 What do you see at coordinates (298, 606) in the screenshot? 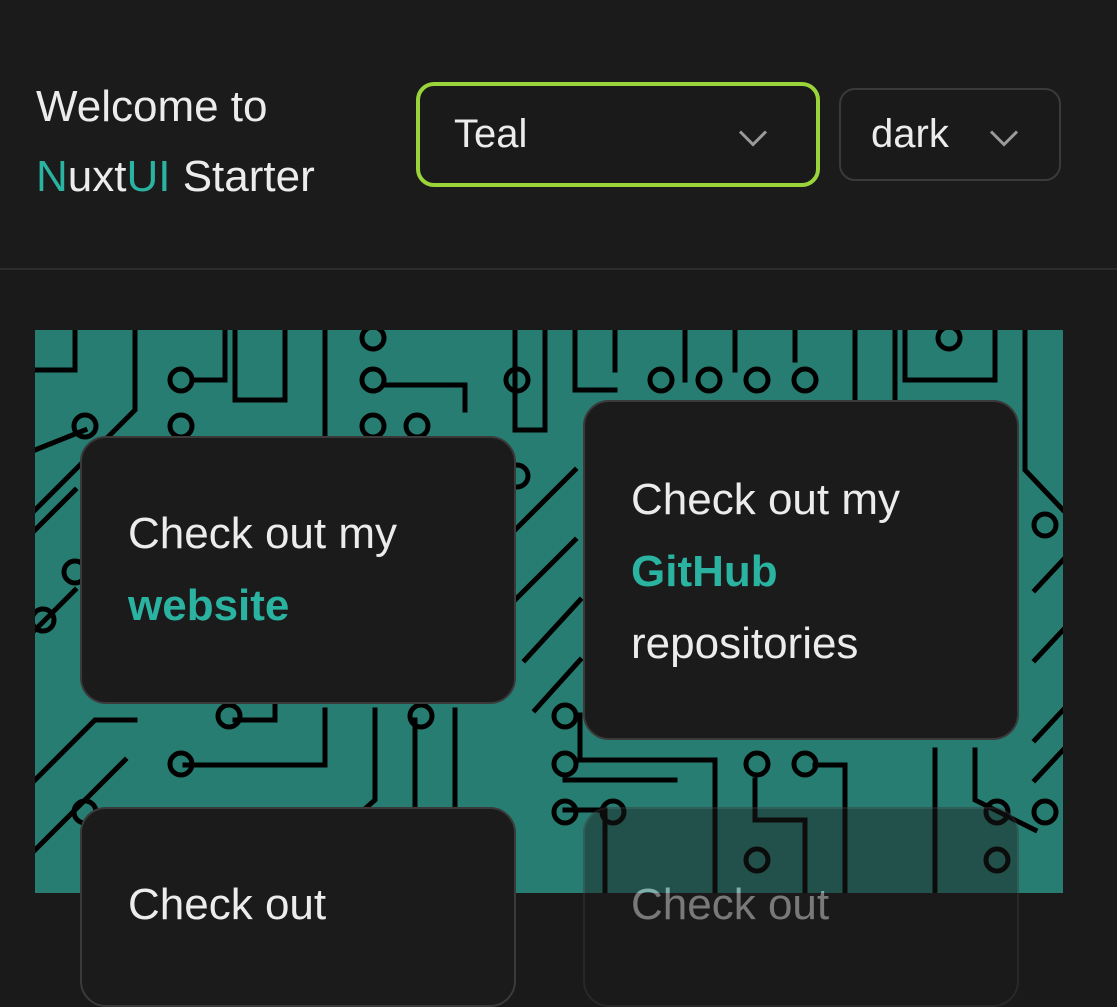
I see `website-link: website` at bounding box center [298, 606].